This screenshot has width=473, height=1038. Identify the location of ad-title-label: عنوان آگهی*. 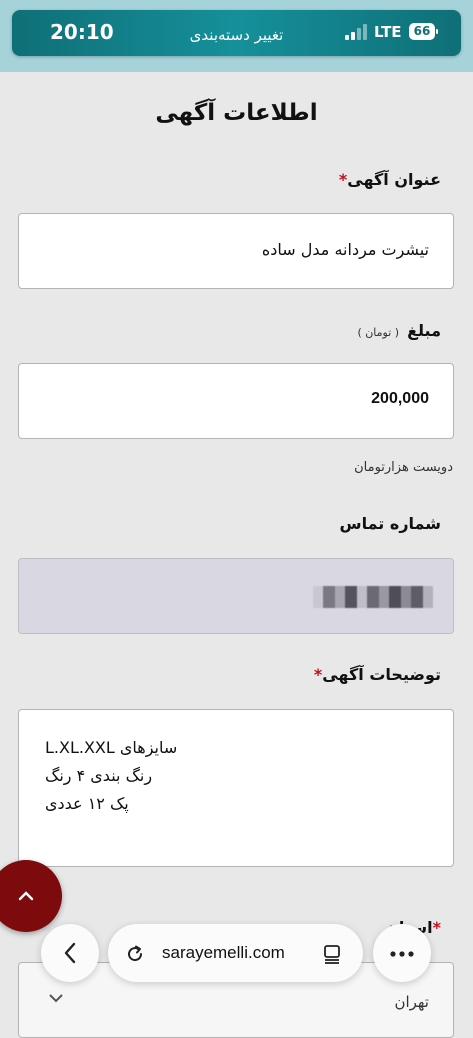
(390, 179).